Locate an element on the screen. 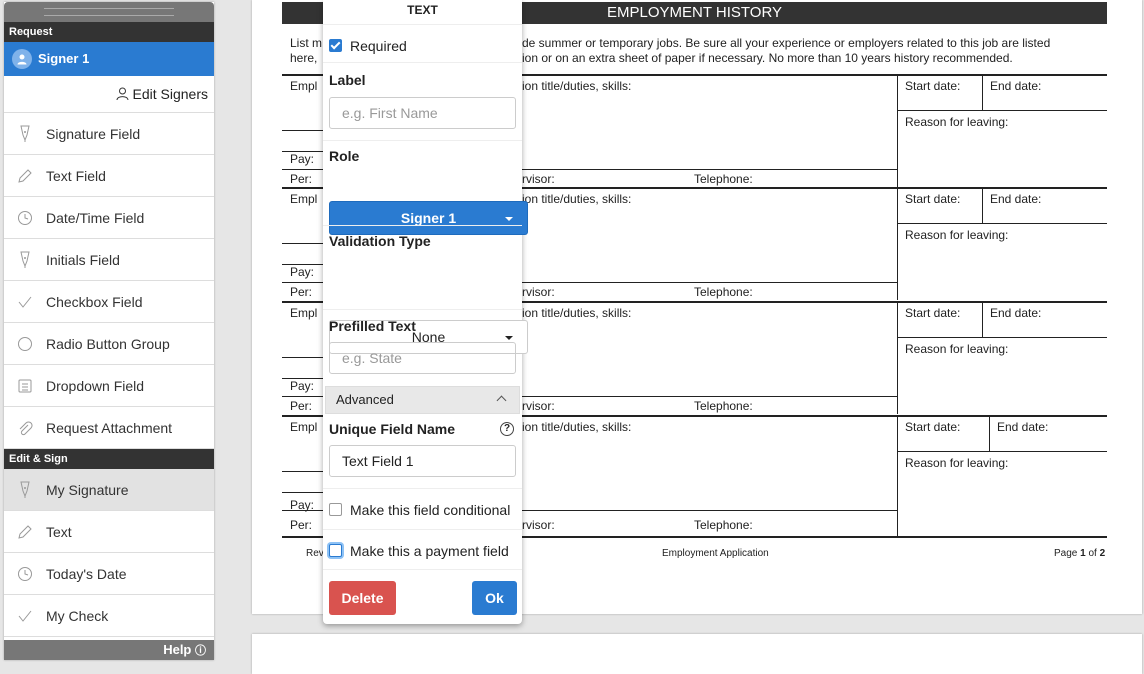  person-icon is located at coordinates (122, 94).